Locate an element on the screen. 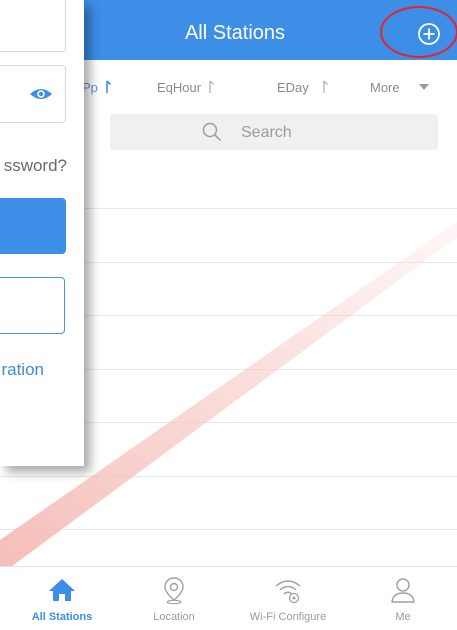 This screenshot has height=630, width=457. sort-item-pp: Pp is located at coordinates (96, 88).